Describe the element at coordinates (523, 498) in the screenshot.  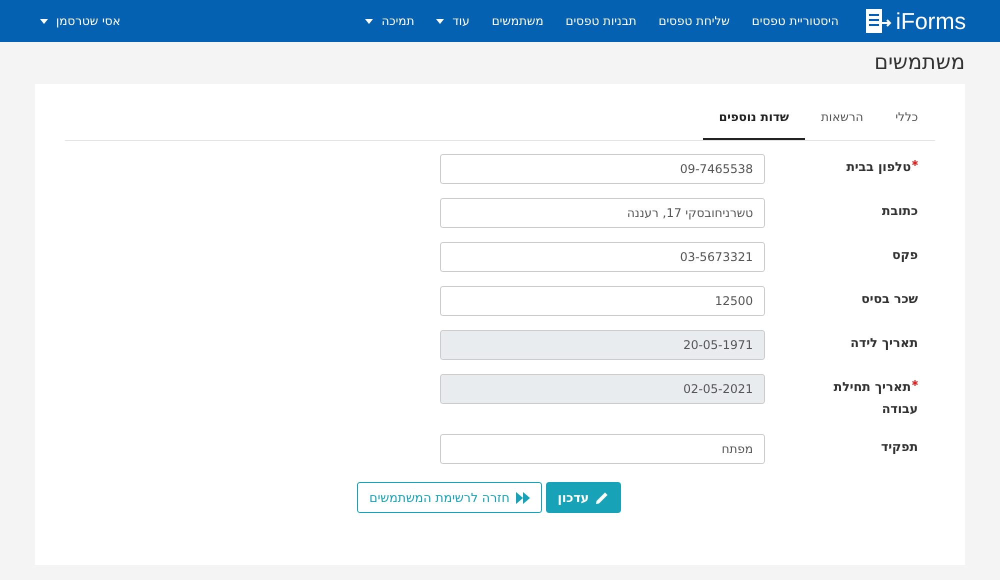
I see `fast-forward-icon` at that location.